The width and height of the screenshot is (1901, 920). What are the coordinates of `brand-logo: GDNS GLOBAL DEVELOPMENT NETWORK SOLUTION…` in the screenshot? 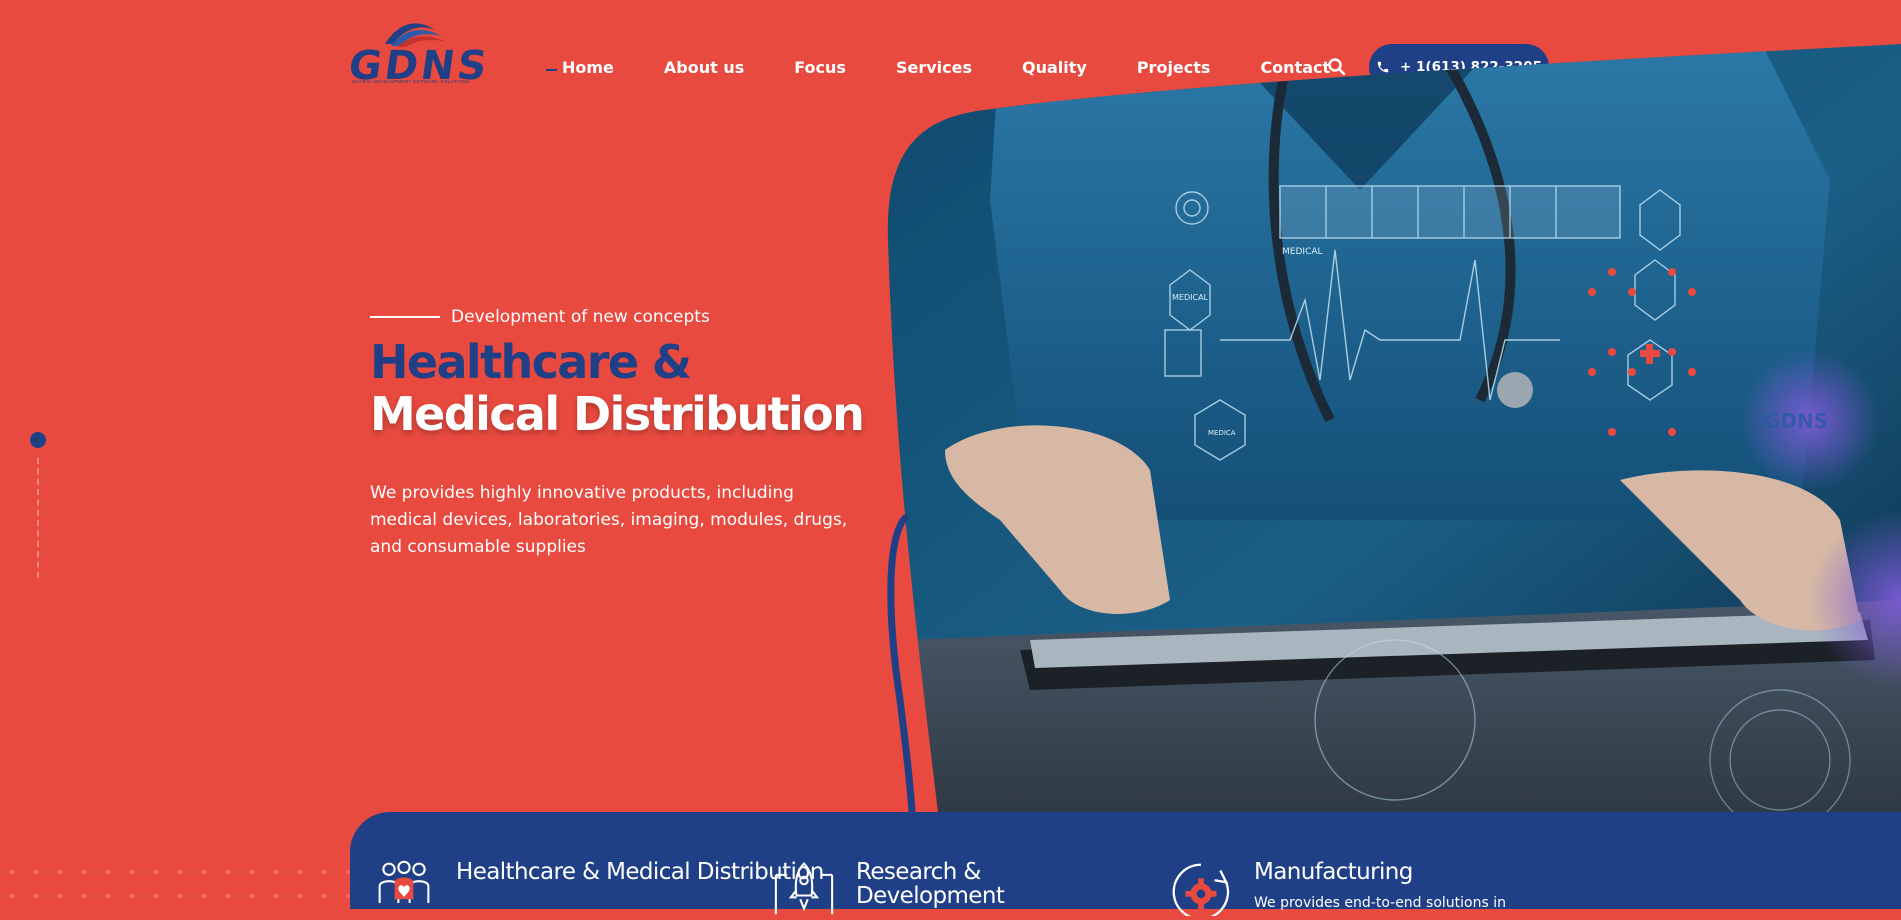 It's located at (419, 52).